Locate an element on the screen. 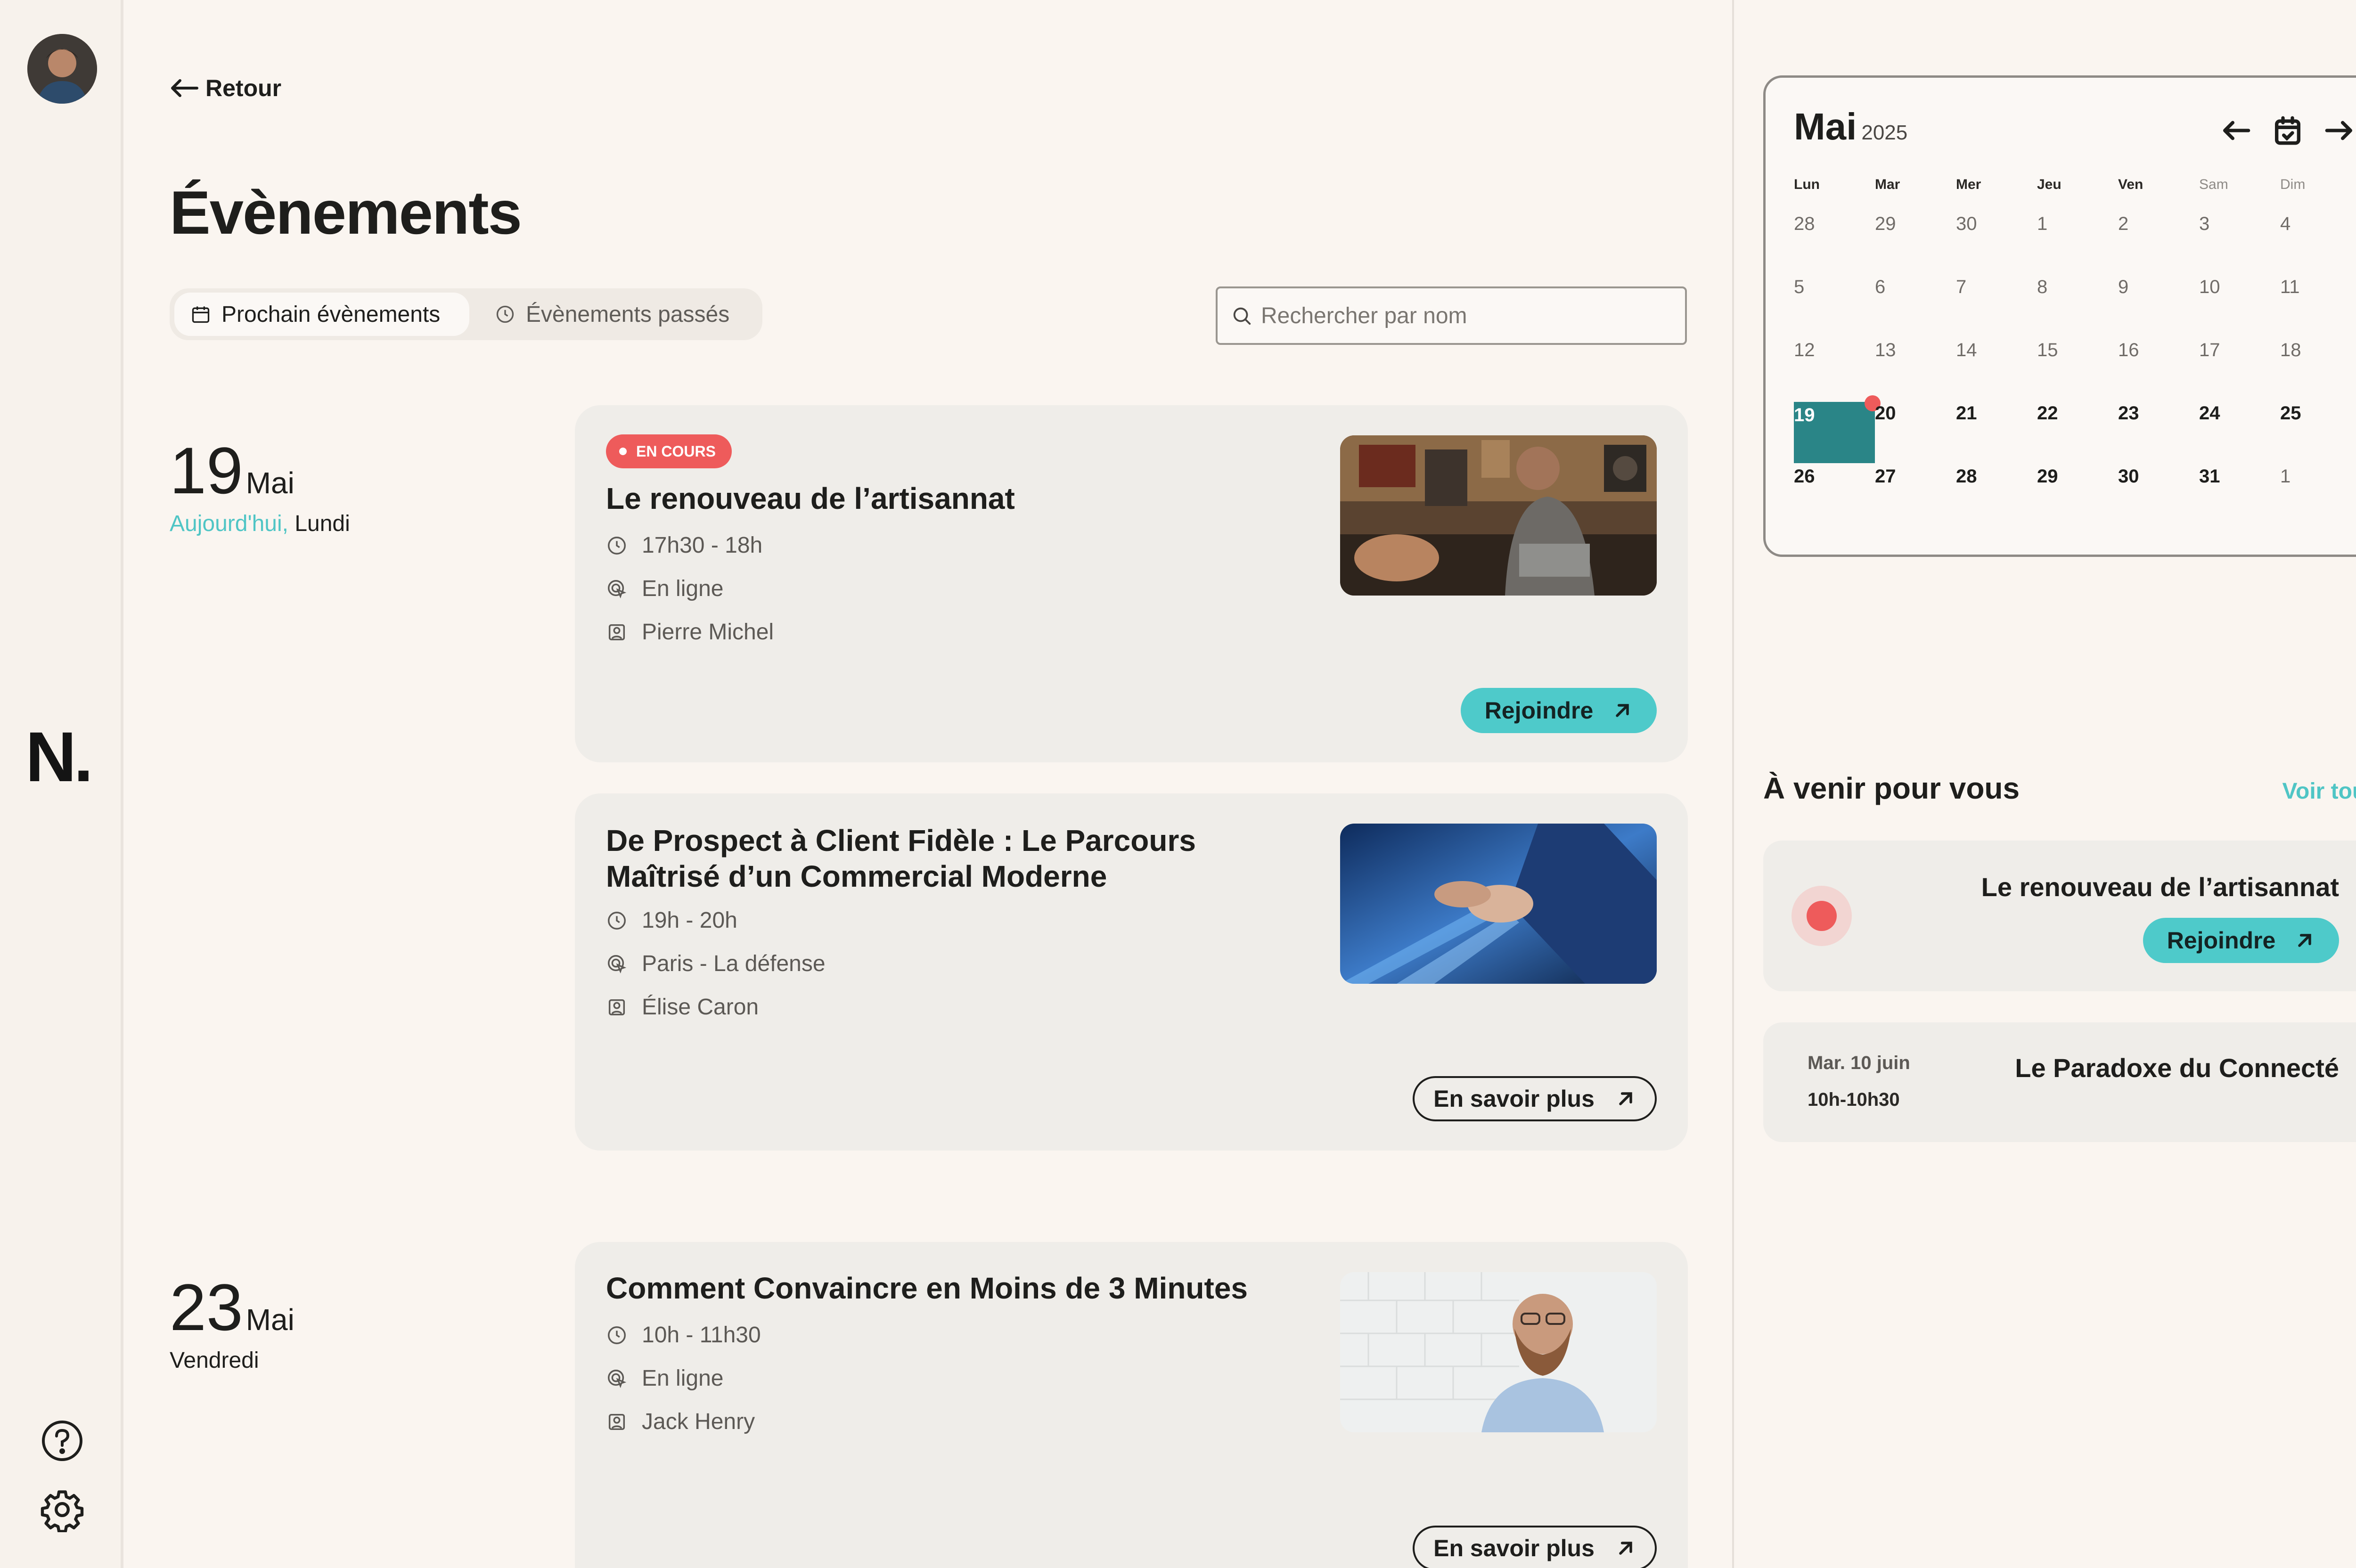 Image resolution: width=2356 pixels, height=1568 pixels. calendar-day: 16 is located at coordinates (2137, 358).